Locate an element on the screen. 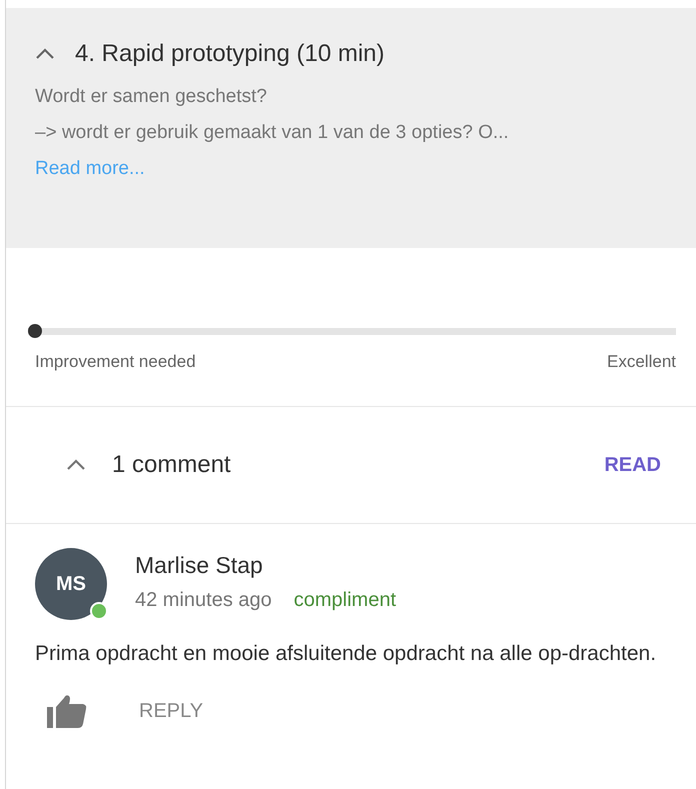 The image size is (696, 789). slider-thumb is located at coordinates (35, 331).